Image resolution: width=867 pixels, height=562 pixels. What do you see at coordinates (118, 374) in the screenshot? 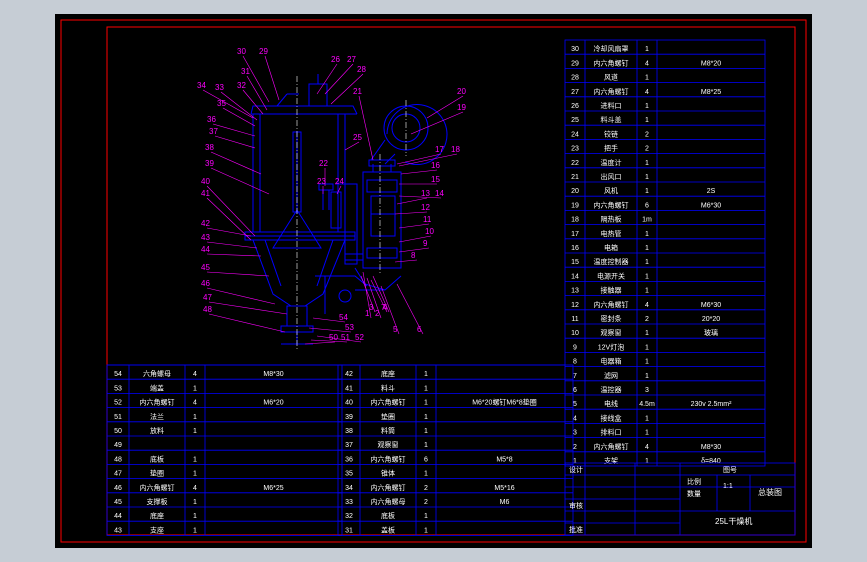
I see `bom-cell-no: 54` at bounding box center [118, 374].